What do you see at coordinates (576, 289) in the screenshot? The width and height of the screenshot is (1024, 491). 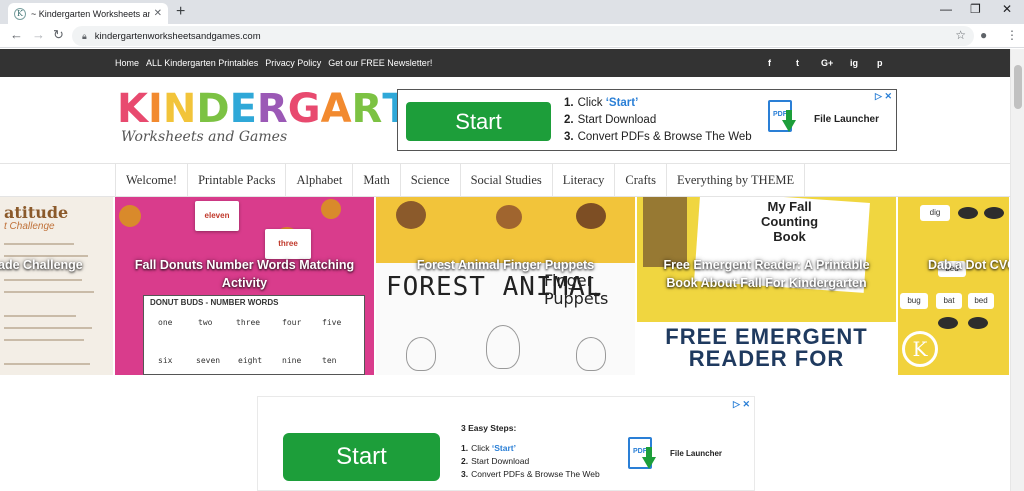 I see `slide-image-text: Finger Puppets` at bounding box center [576, 289].